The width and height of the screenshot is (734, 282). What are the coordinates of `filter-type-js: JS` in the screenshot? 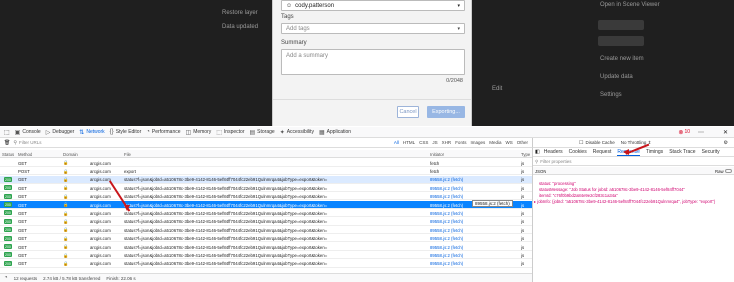 It's located at (434, 142).